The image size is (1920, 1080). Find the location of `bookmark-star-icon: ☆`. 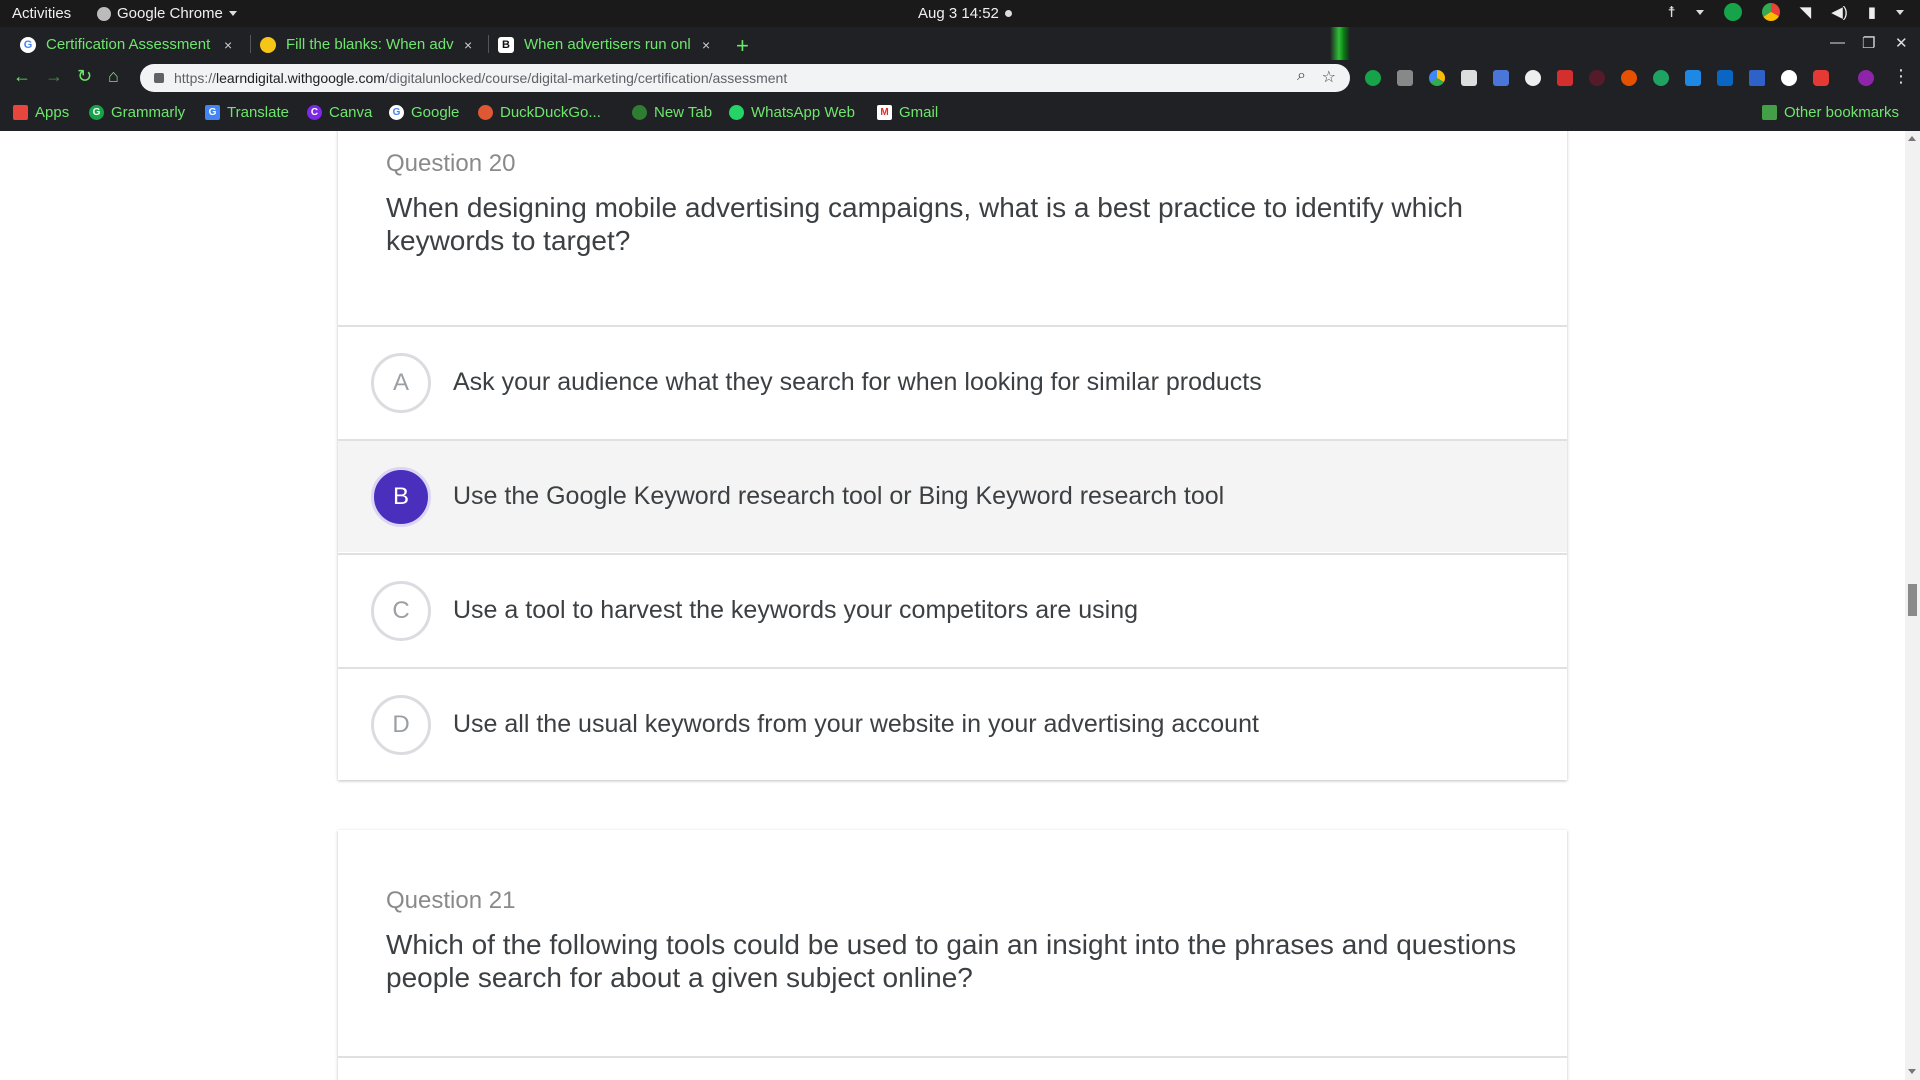

bookmark-star-icon: ☆ is located at coordinates (1329, 77).